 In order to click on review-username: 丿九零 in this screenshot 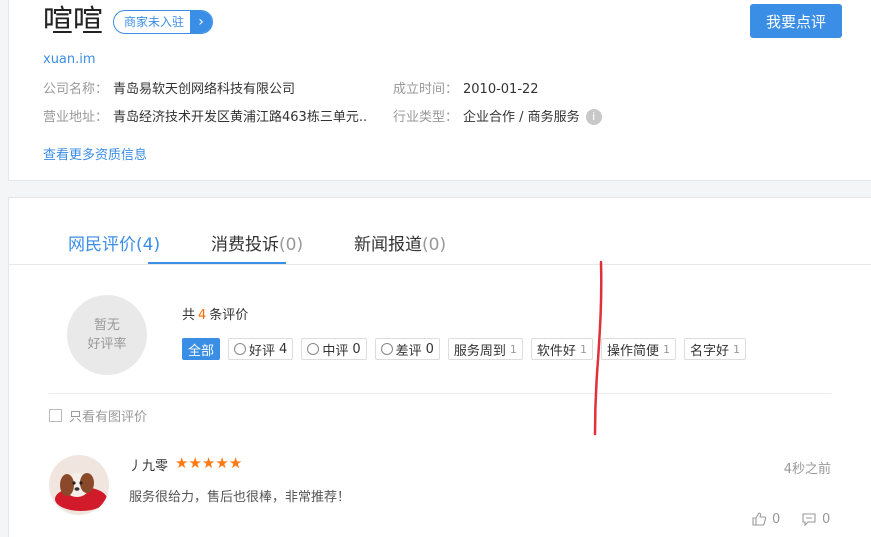, I will do `click(148, 464)`.